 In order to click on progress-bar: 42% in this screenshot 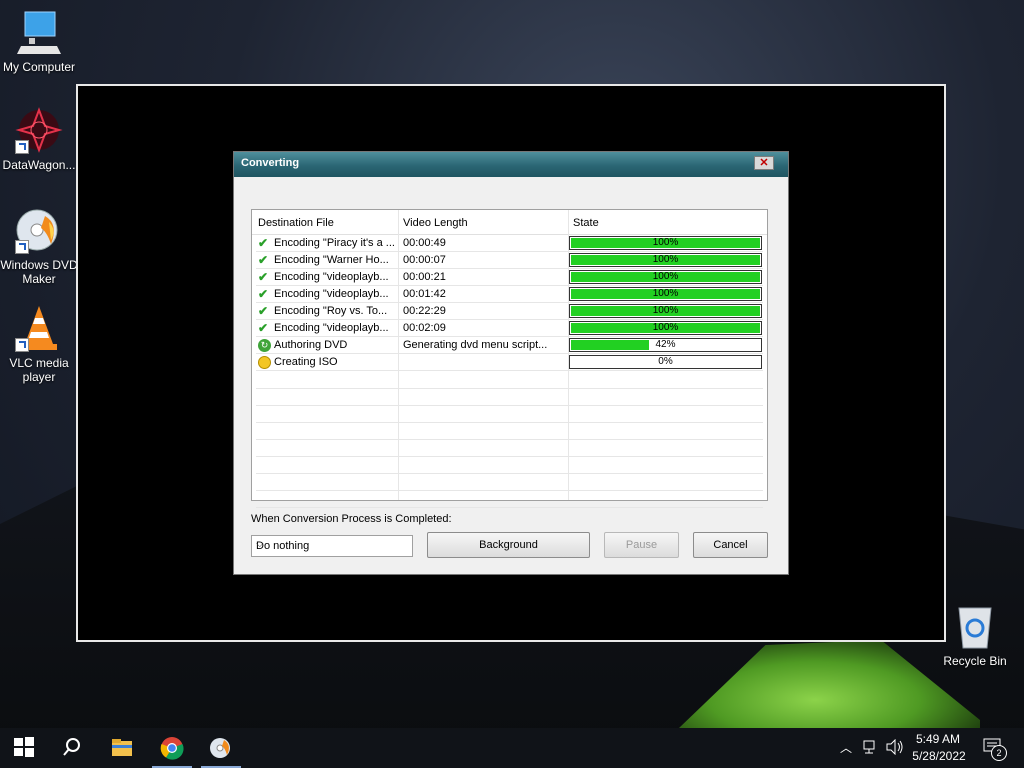, I will do `click(665, 345)`.